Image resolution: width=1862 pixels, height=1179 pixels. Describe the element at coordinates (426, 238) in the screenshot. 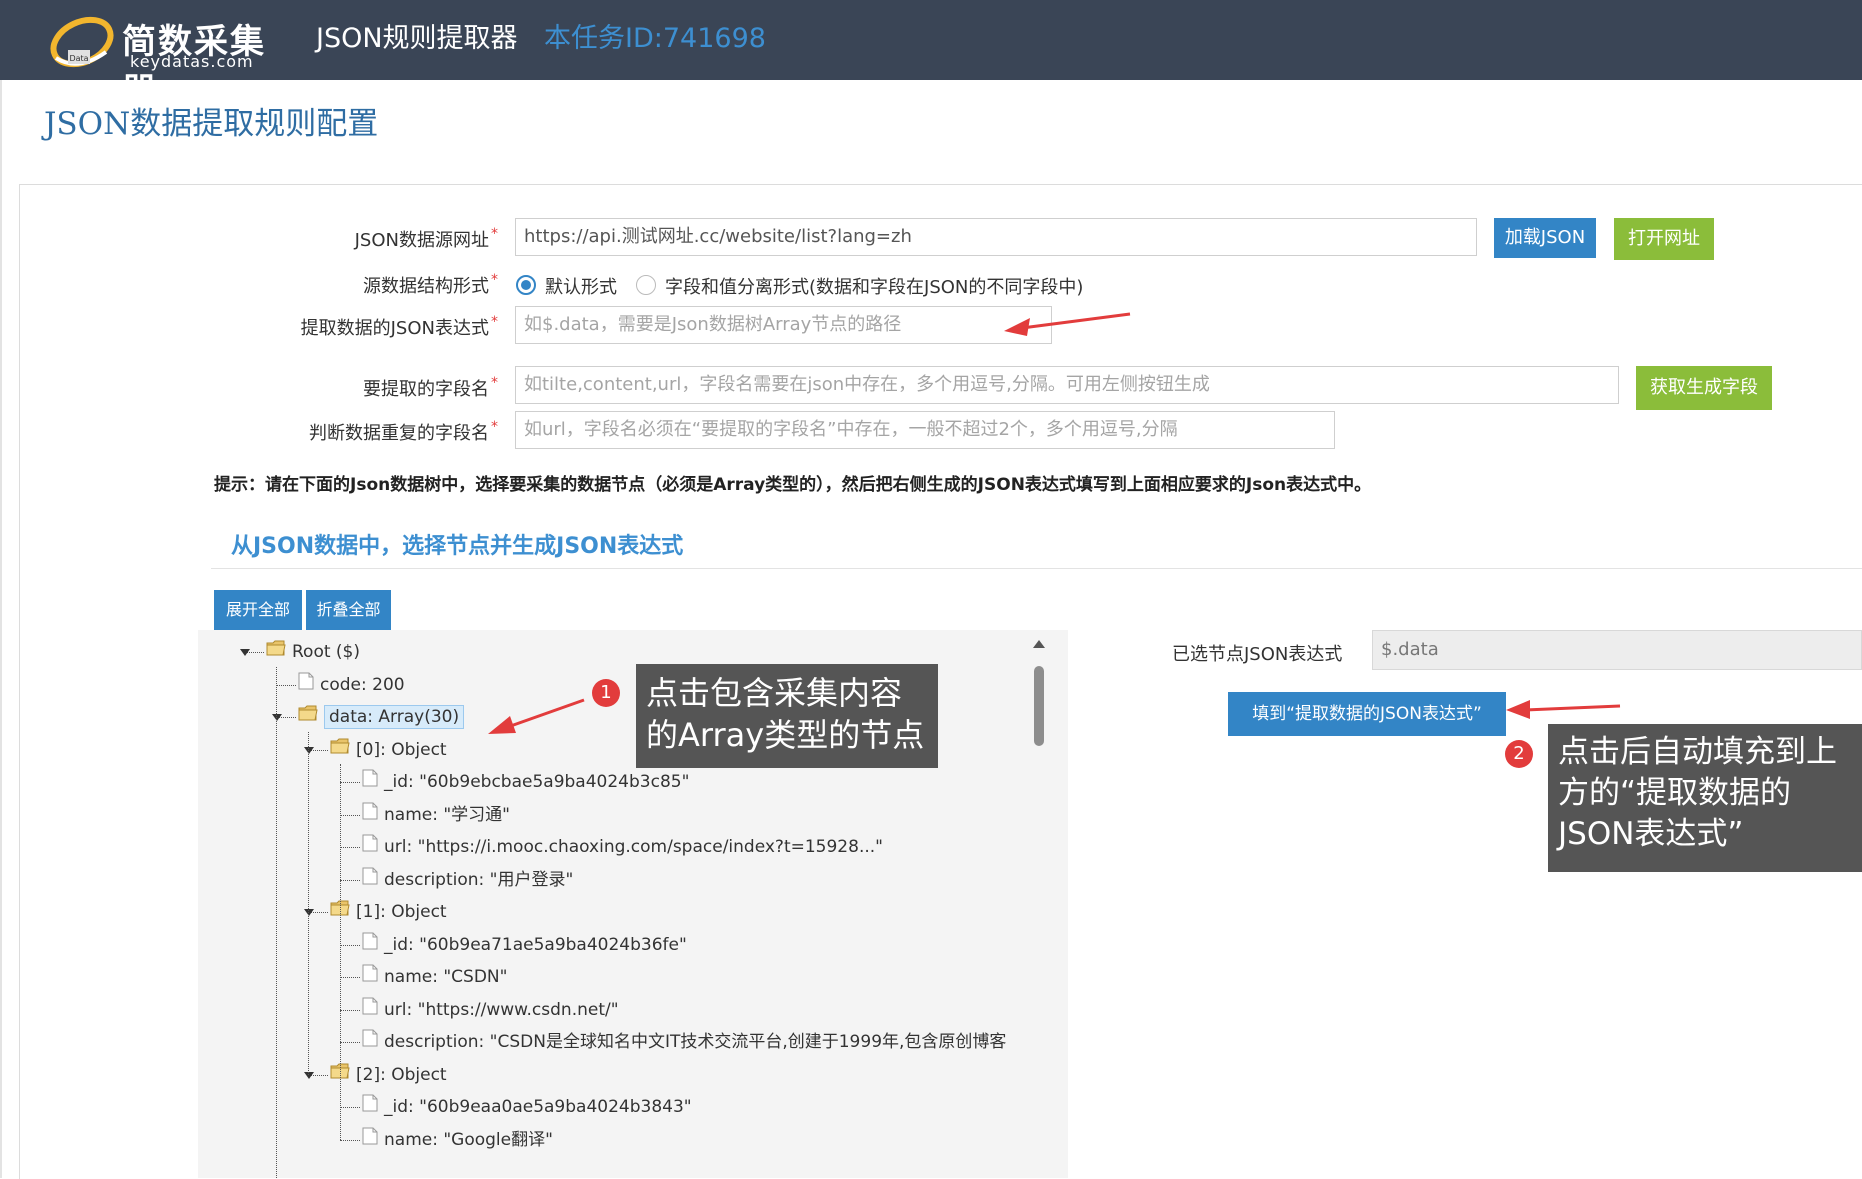

I see `source-url-label: JSON数据源网址 *` at that location.